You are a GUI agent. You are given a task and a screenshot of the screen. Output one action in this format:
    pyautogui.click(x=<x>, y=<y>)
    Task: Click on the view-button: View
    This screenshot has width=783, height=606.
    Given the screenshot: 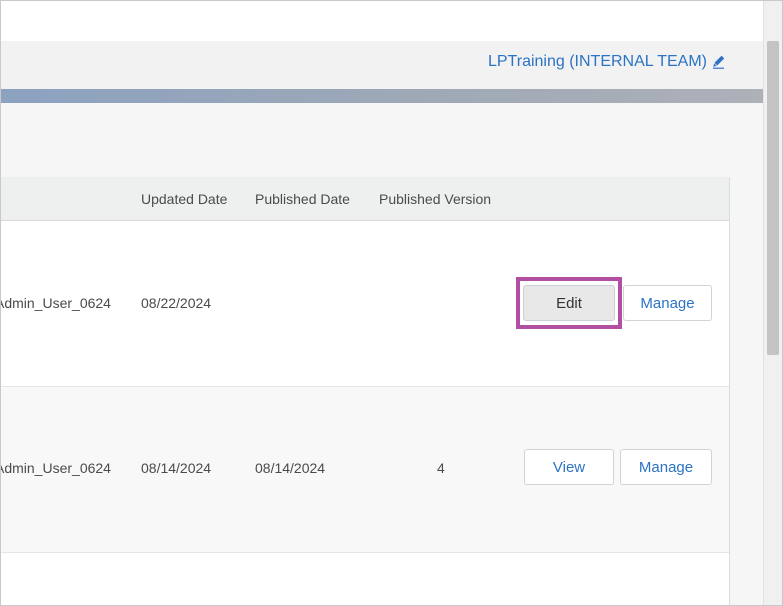 What is the action you would take?
    pyautogui.click(x=569, y=467)
    